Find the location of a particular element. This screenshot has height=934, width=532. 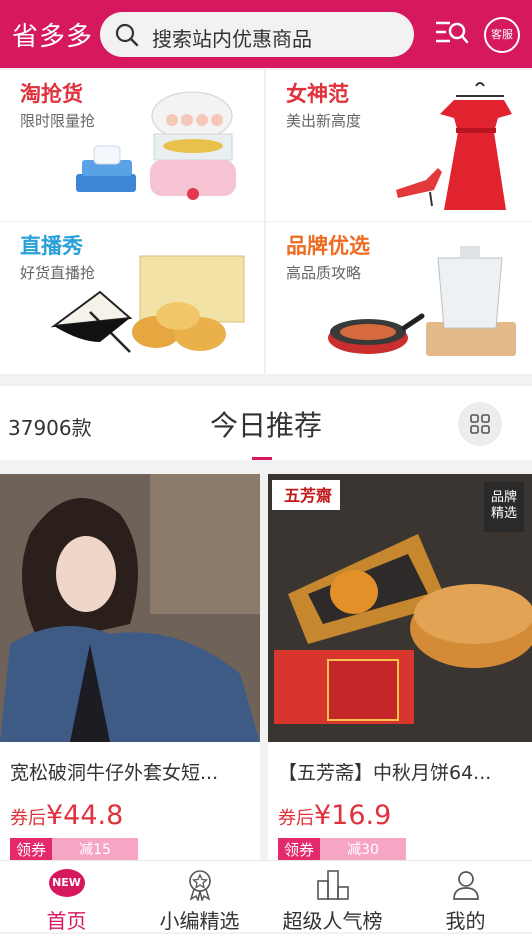

top-header: 省多多 搜索站内优惠商品 客服 is located at coordinates (266, 34).